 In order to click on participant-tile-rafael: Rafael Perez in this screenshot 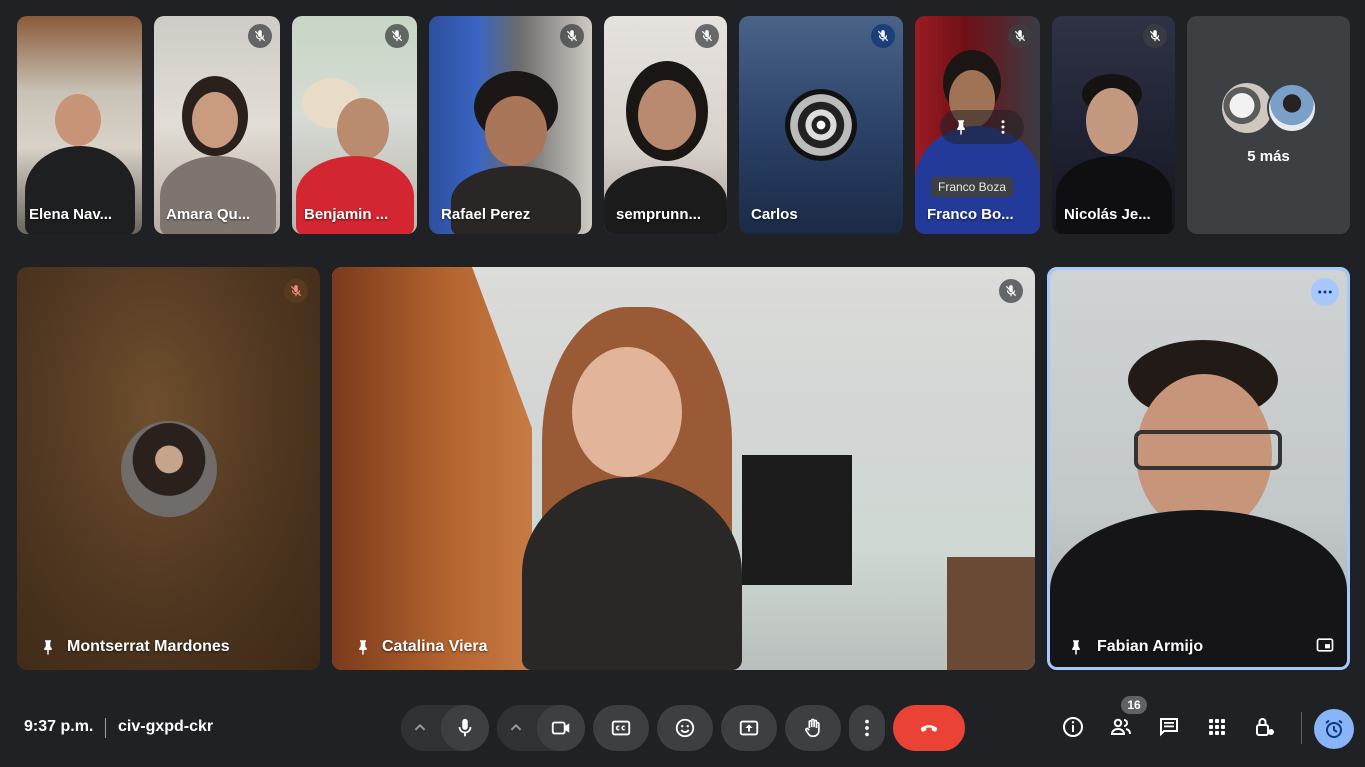, I will do `click(510, 125)`.